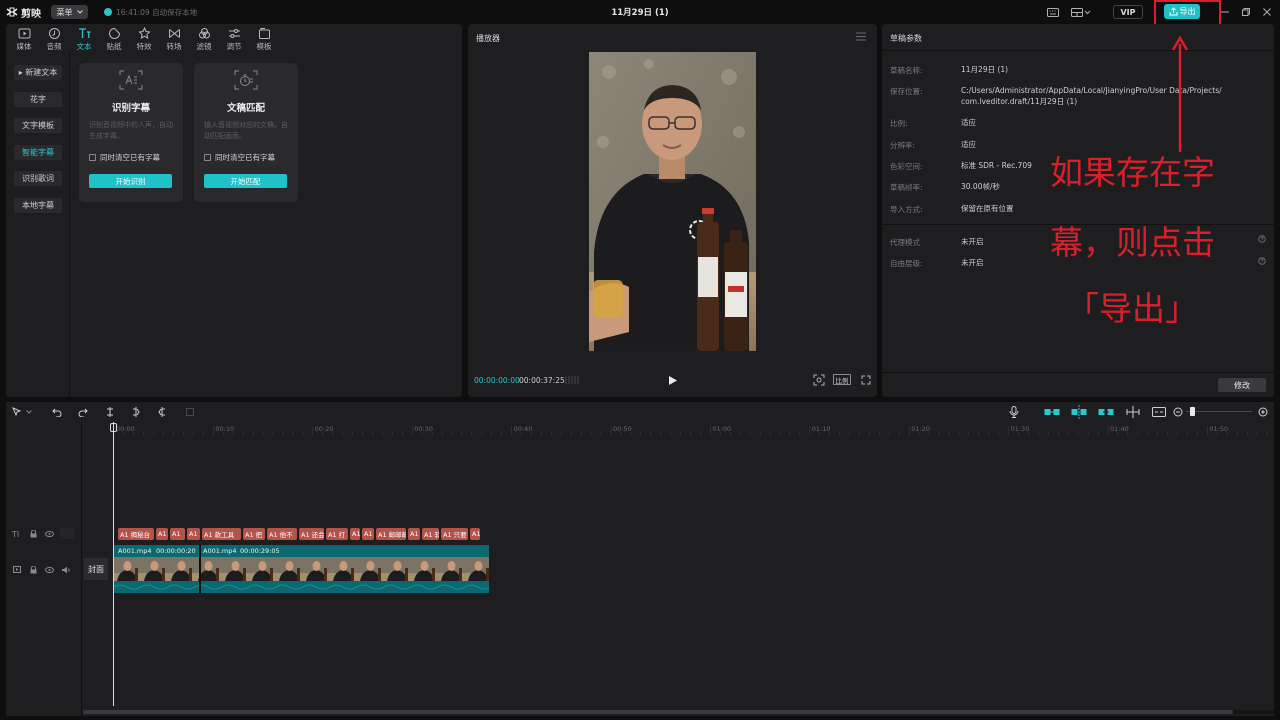 The image size is (1280, 720). Describe the element at coordinates (57, 412) in the screenshot. I see `undo-icon` at that location.